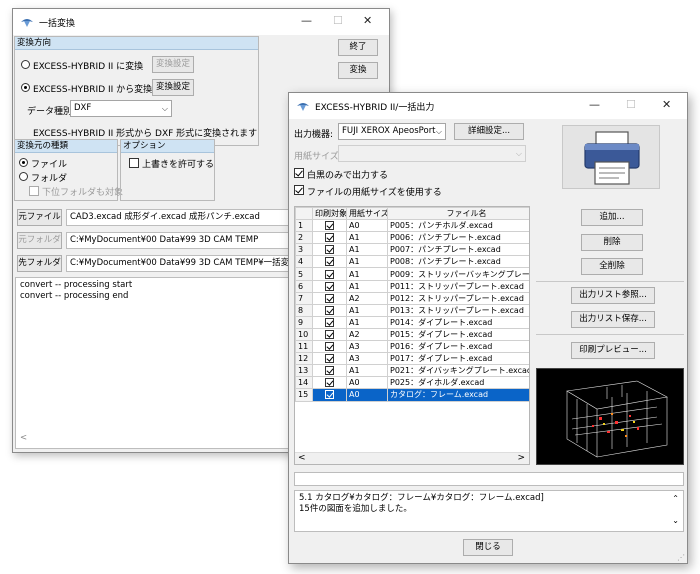  I want to click on column-header, so click(304, 214).